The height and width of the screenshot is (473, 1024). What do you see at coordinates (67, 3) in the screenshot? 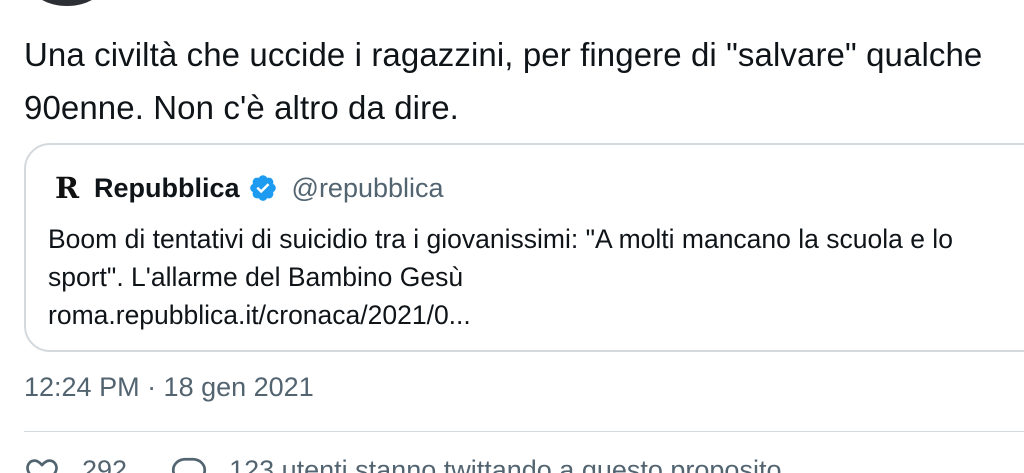
I see `avatar` at bounding box center [67, 3].